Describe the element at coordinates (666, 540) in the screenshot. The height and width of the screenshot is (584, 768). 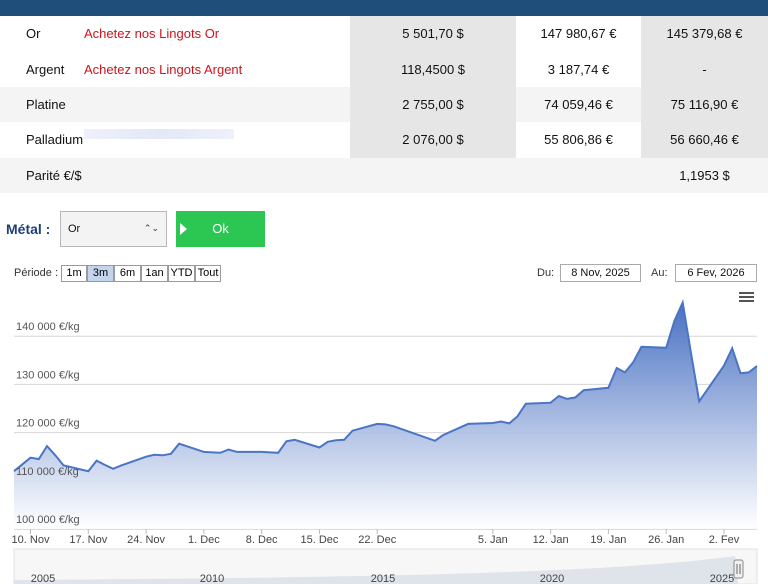
I see `x-tick-label: 26. Jan` at that location.